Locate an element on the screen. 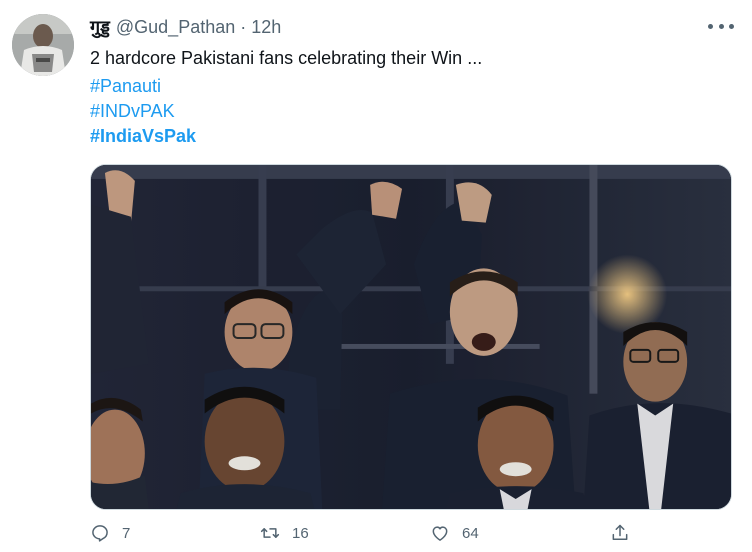 The image size is (752, 552). share-button is located at coordinates (620, 533).